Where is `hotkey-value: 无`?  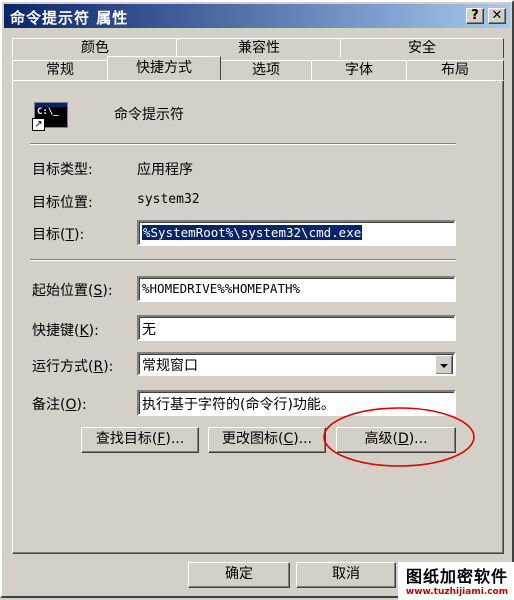 hotkey-value: 无 is located at coordinates (149, 330).